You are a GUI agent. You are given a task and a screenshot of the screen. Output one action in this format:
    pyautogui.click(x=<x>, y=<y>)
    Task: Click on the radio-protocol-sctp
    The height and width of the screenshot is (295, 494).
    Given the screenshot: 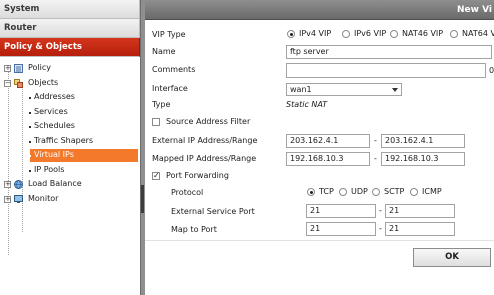 What is the action you would take?
    pyautogui.click(x=376, y=192)
    